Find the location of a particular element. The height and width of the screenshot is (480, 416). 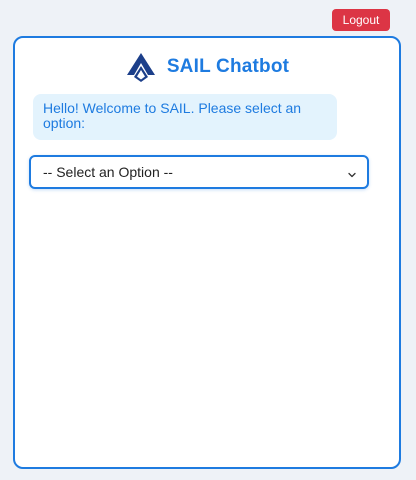

sail-logo-icon is located at coordinates (141, 67).